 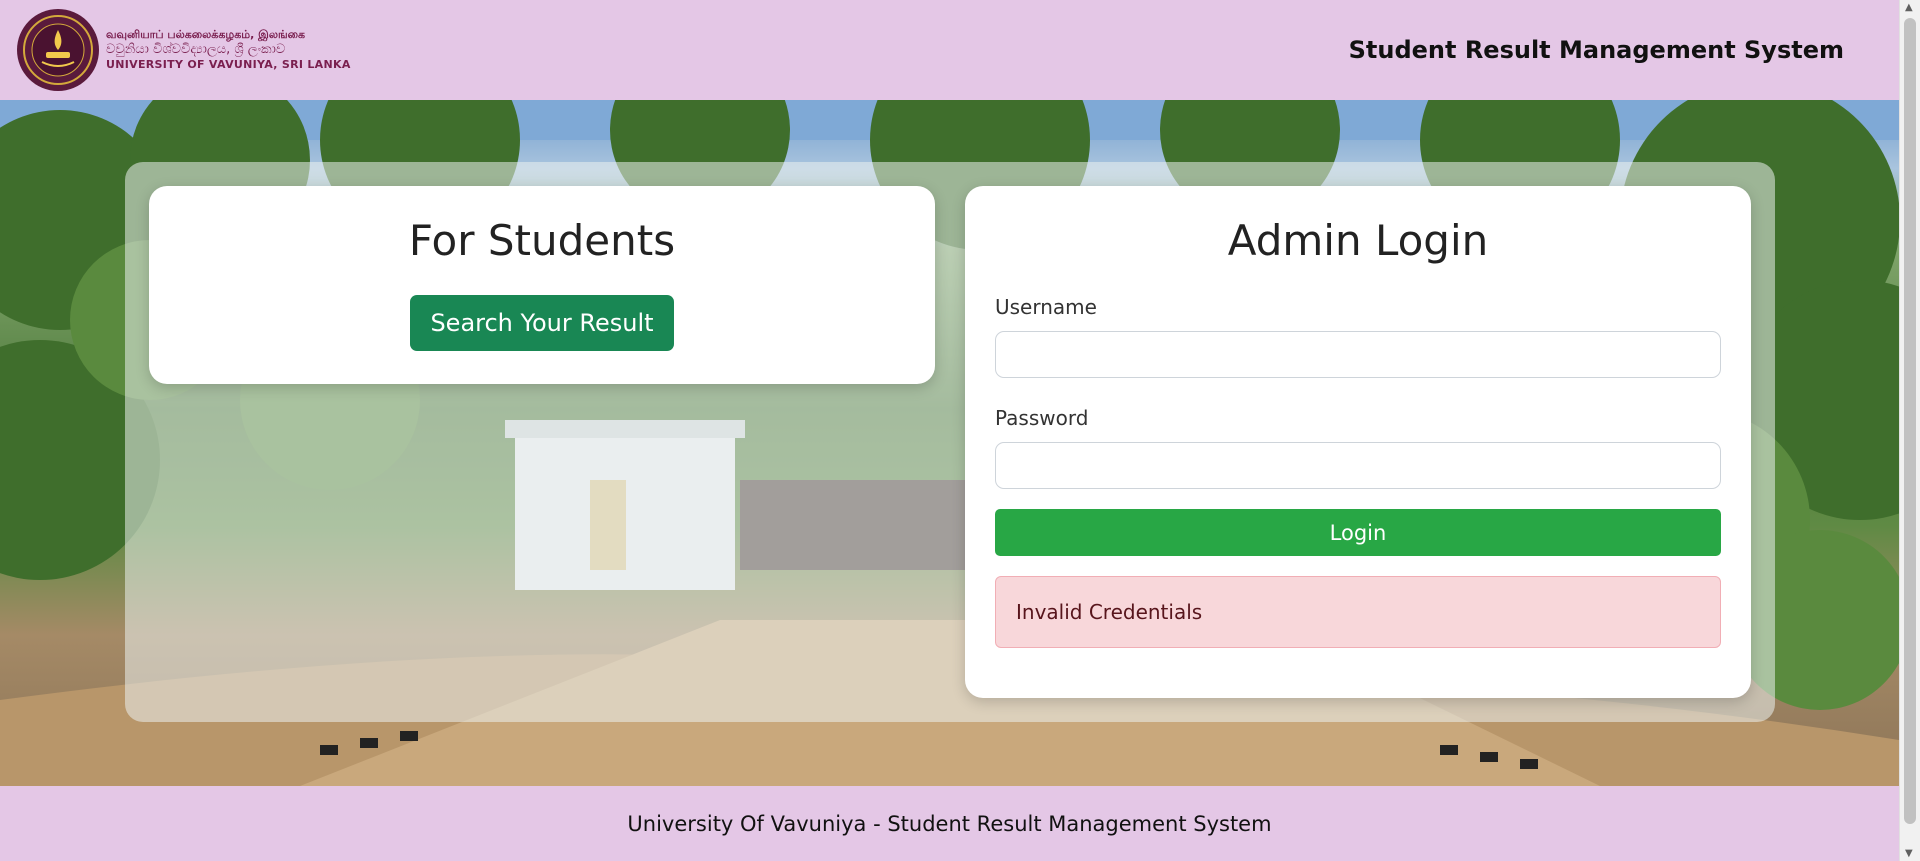 What do you see at coordinates (1909, 7) in the screenshot?
I see `scroll-up-arrow-icon: ▲` at bounding box center [1909, 7].